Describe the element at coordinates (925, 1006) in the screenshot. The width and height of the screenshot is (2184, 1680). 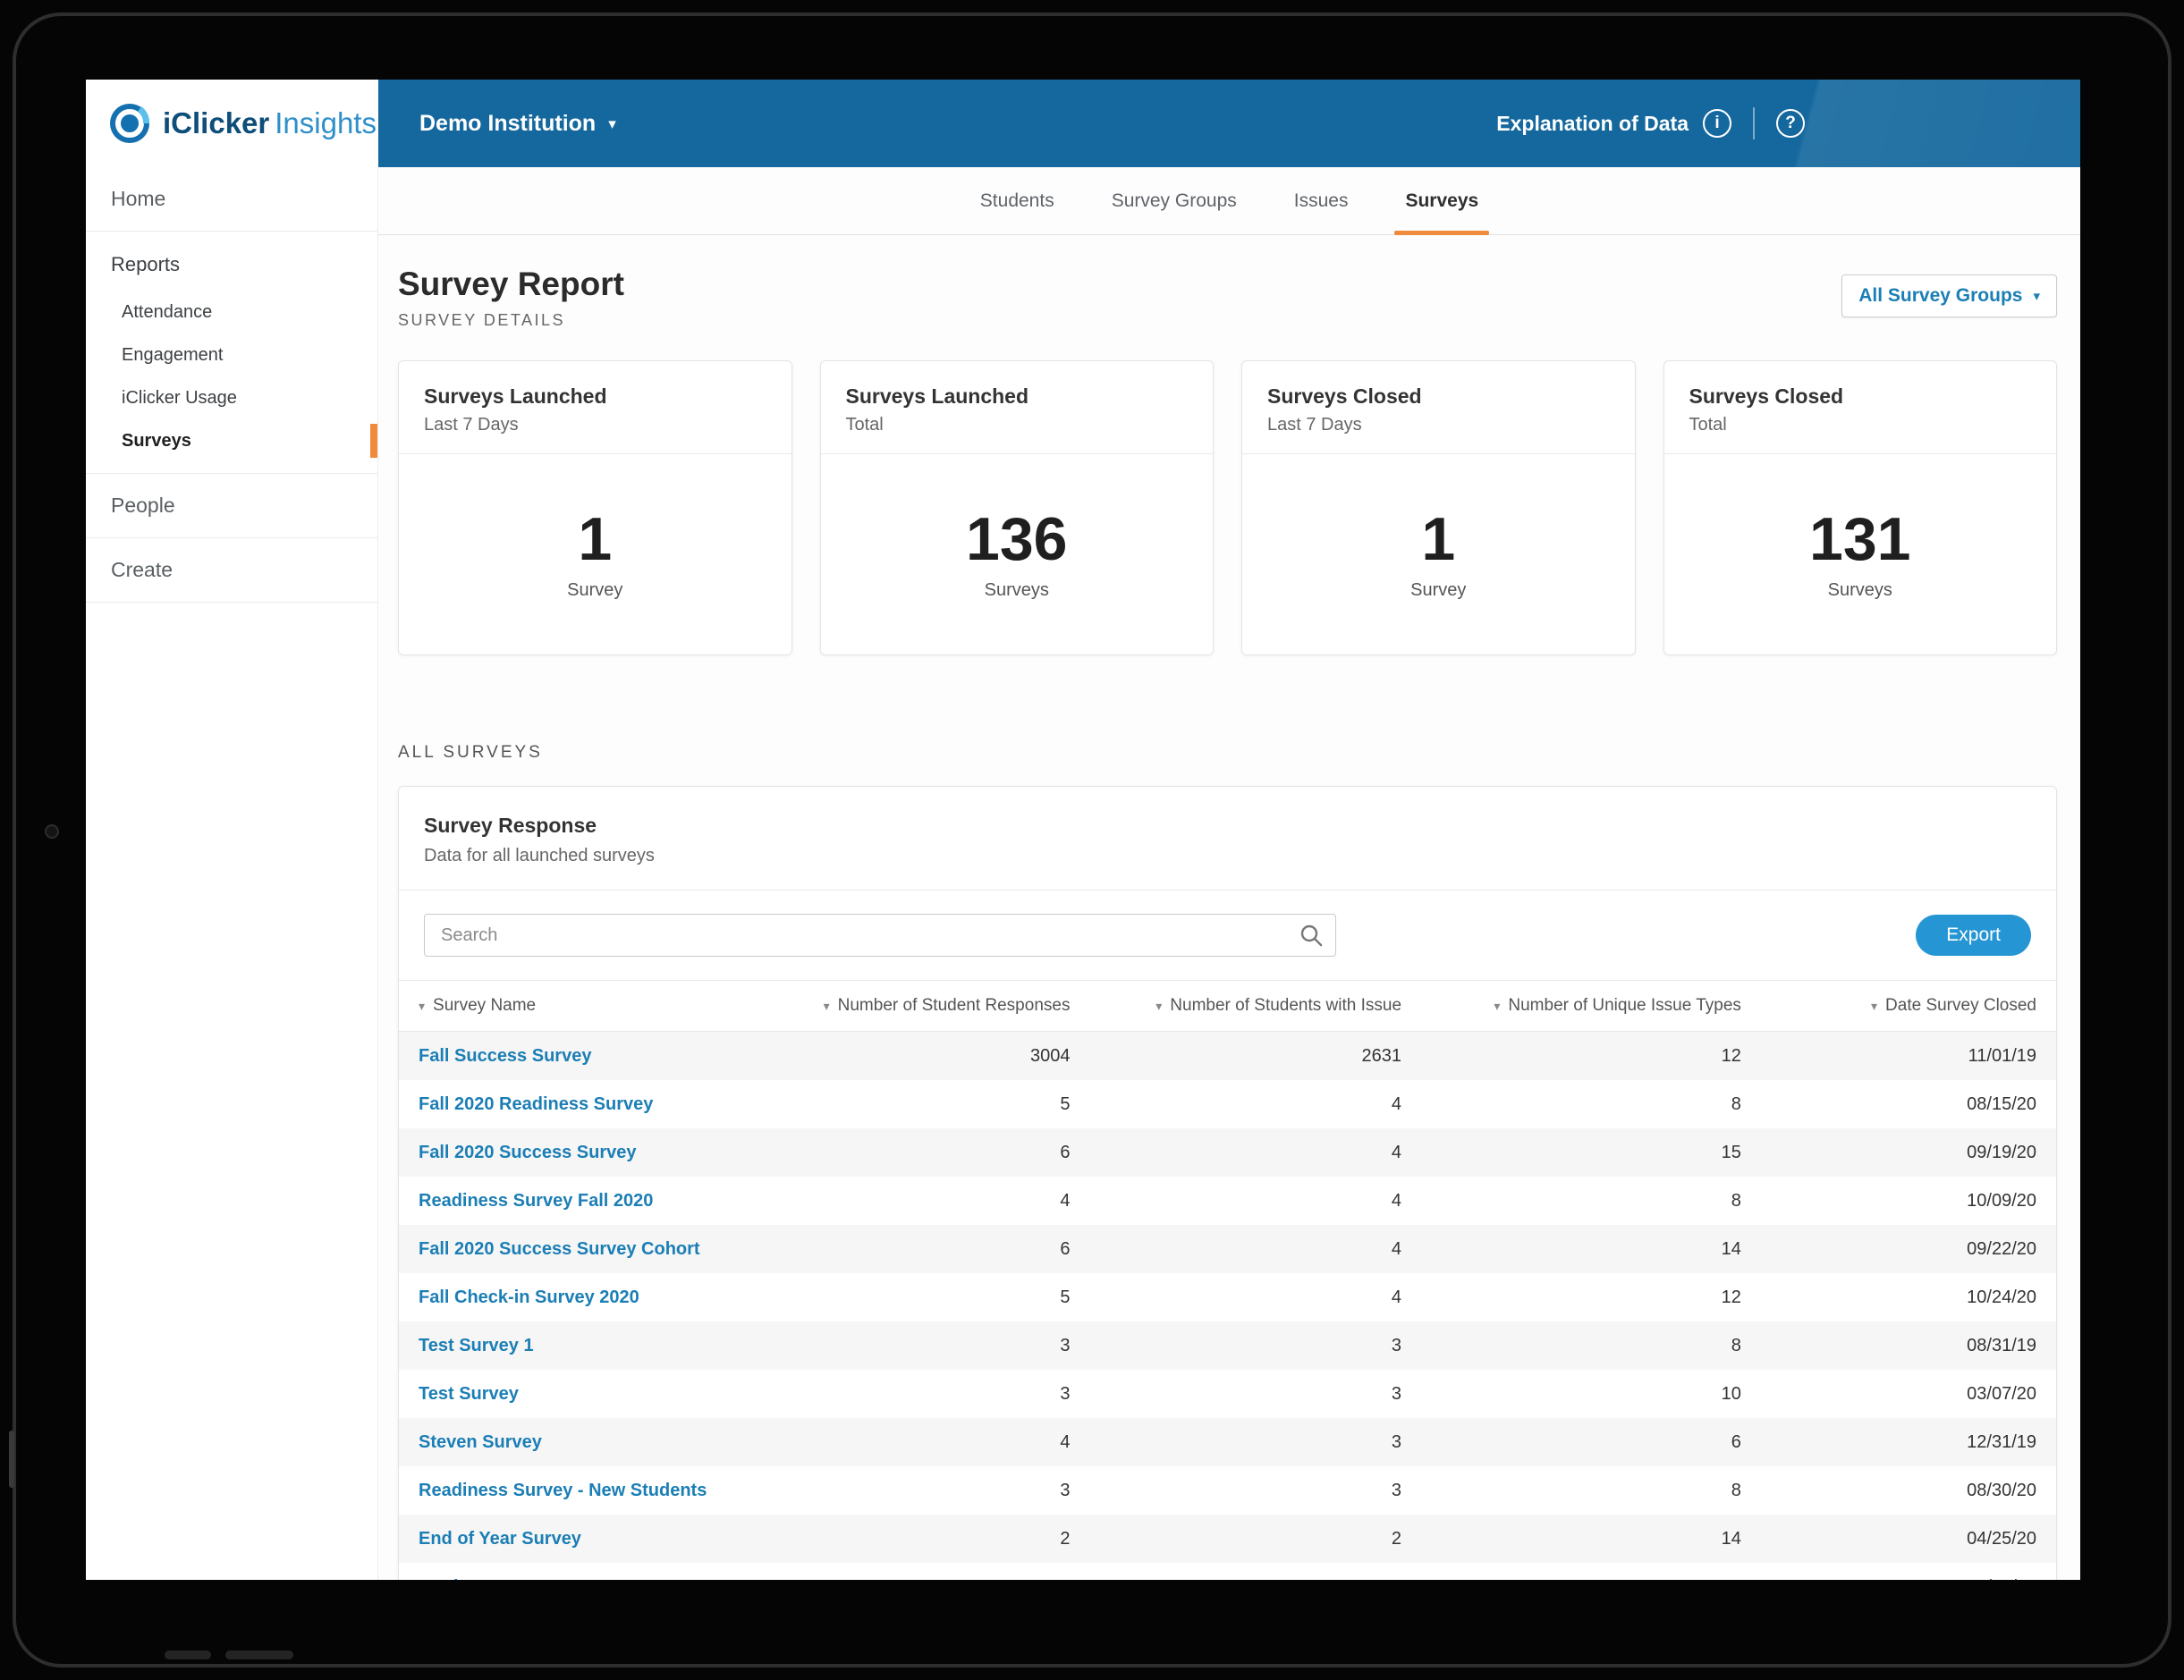
I see `column-header-student-responses: ▾ Number of Student Responses` at that location.